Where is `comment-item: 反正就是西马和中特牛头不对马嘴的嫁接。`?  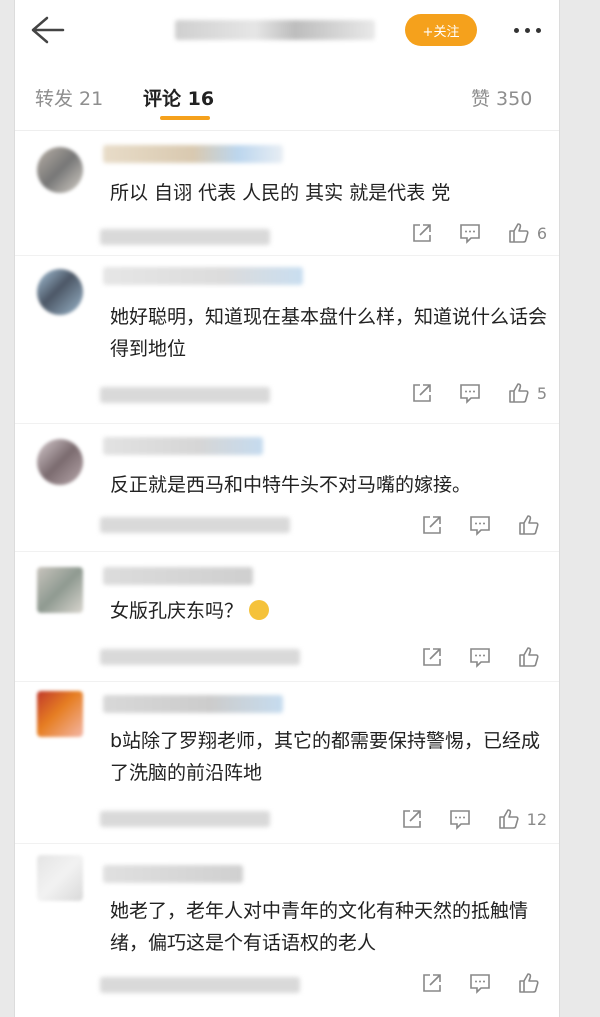
comment-item: 反正就是西马和中特牛头不对马嘴的嫁接。 is located at coordinates (287, 487).